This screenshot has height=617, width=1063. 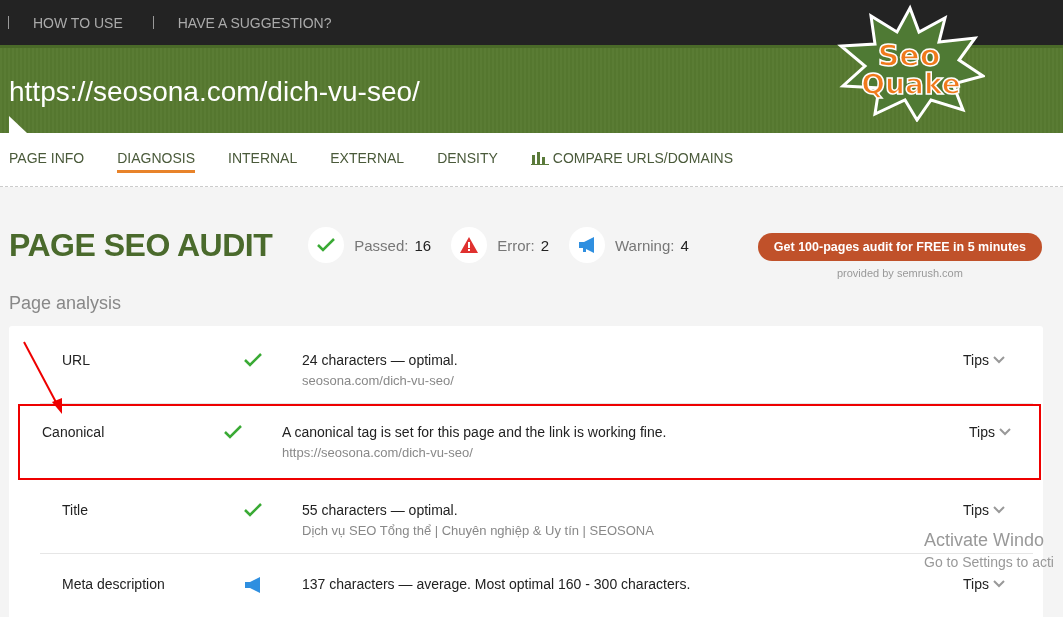 What do you see at coordinates (378, 380) in the screenshot?
I see `check-detail: seosona.com/dich-vu-seo/` at bounding box center [378, 380].